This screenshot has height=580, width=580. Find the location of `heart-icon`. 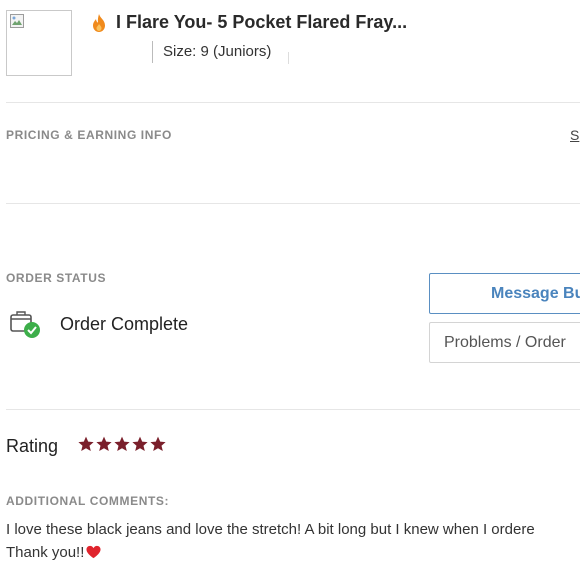

heart-icon is located at coordinates (93, 552).